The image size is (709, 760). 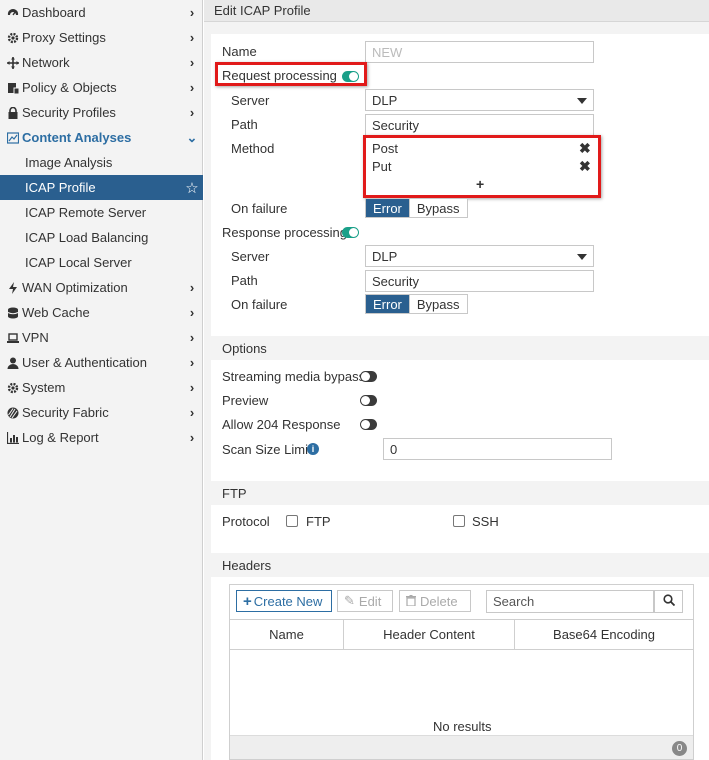 I want to click on chart-icon, so click(x=11, y=437).